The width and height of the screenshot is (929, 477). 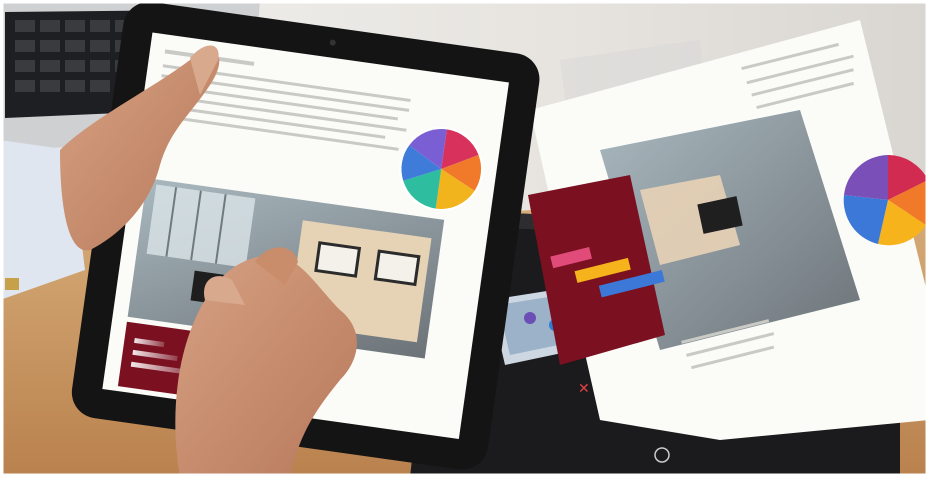 What do you see at coordinates (584, 389) in the screenshot?
I see `close-icon: ✕` at bounding box center [584, 389].